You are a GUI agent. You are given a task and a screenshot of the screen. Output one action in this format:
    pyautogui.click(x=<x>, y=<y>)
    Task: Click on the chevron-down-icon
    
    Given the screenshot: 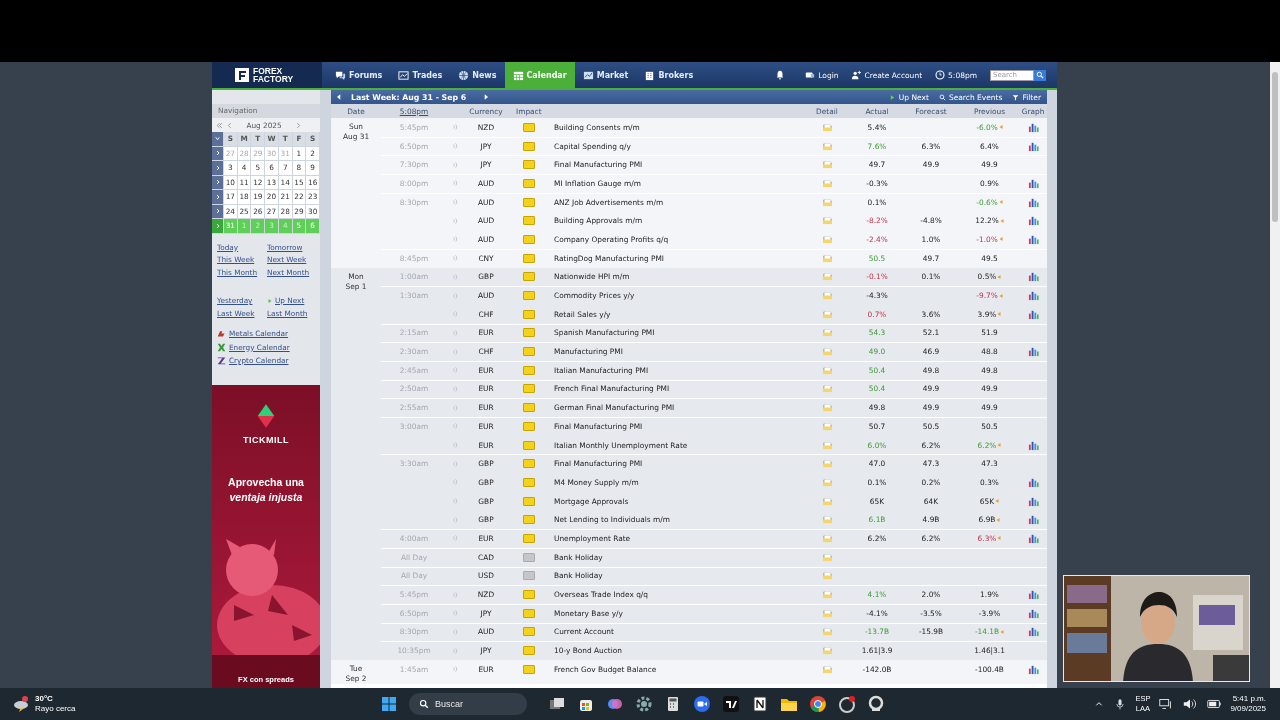 What is the action you would take?
    pyautogui.click(x=217, y=139)
    